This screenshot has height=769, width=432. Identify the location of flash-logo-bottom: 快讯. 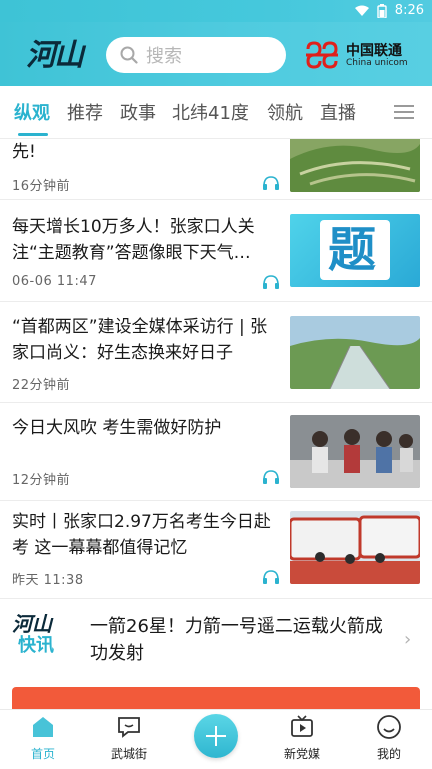
(36, 645).